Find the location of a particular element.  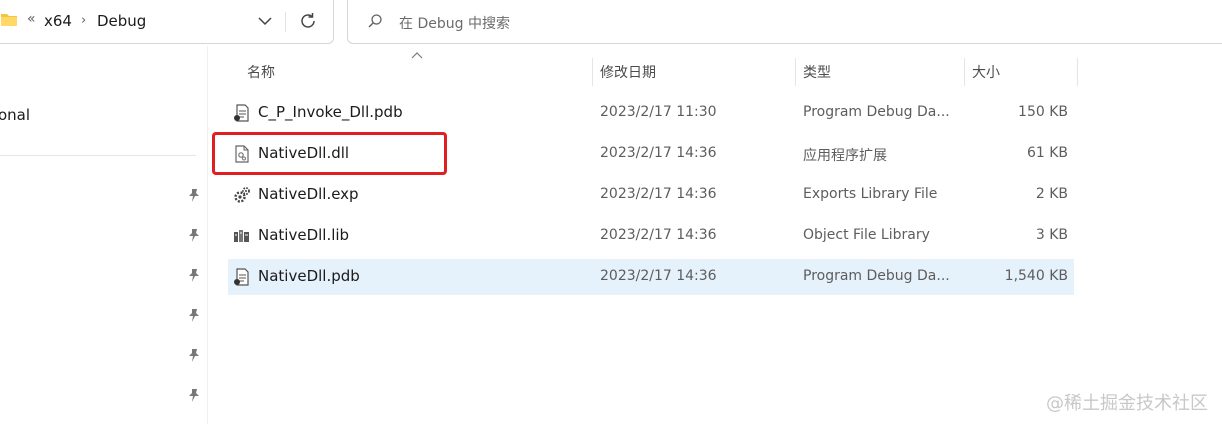

file-size: 3 KB is located at coordinates (1051, 235).